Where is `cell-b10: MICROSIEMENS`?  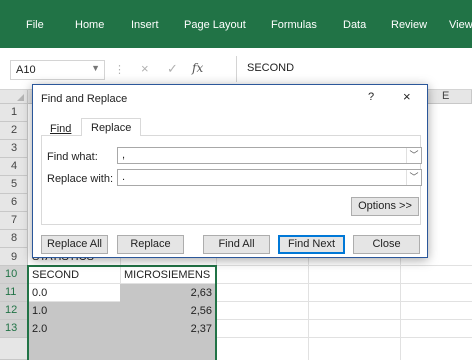
cell-b10: MICROSIEMENS is located at coordinates (170, 275).